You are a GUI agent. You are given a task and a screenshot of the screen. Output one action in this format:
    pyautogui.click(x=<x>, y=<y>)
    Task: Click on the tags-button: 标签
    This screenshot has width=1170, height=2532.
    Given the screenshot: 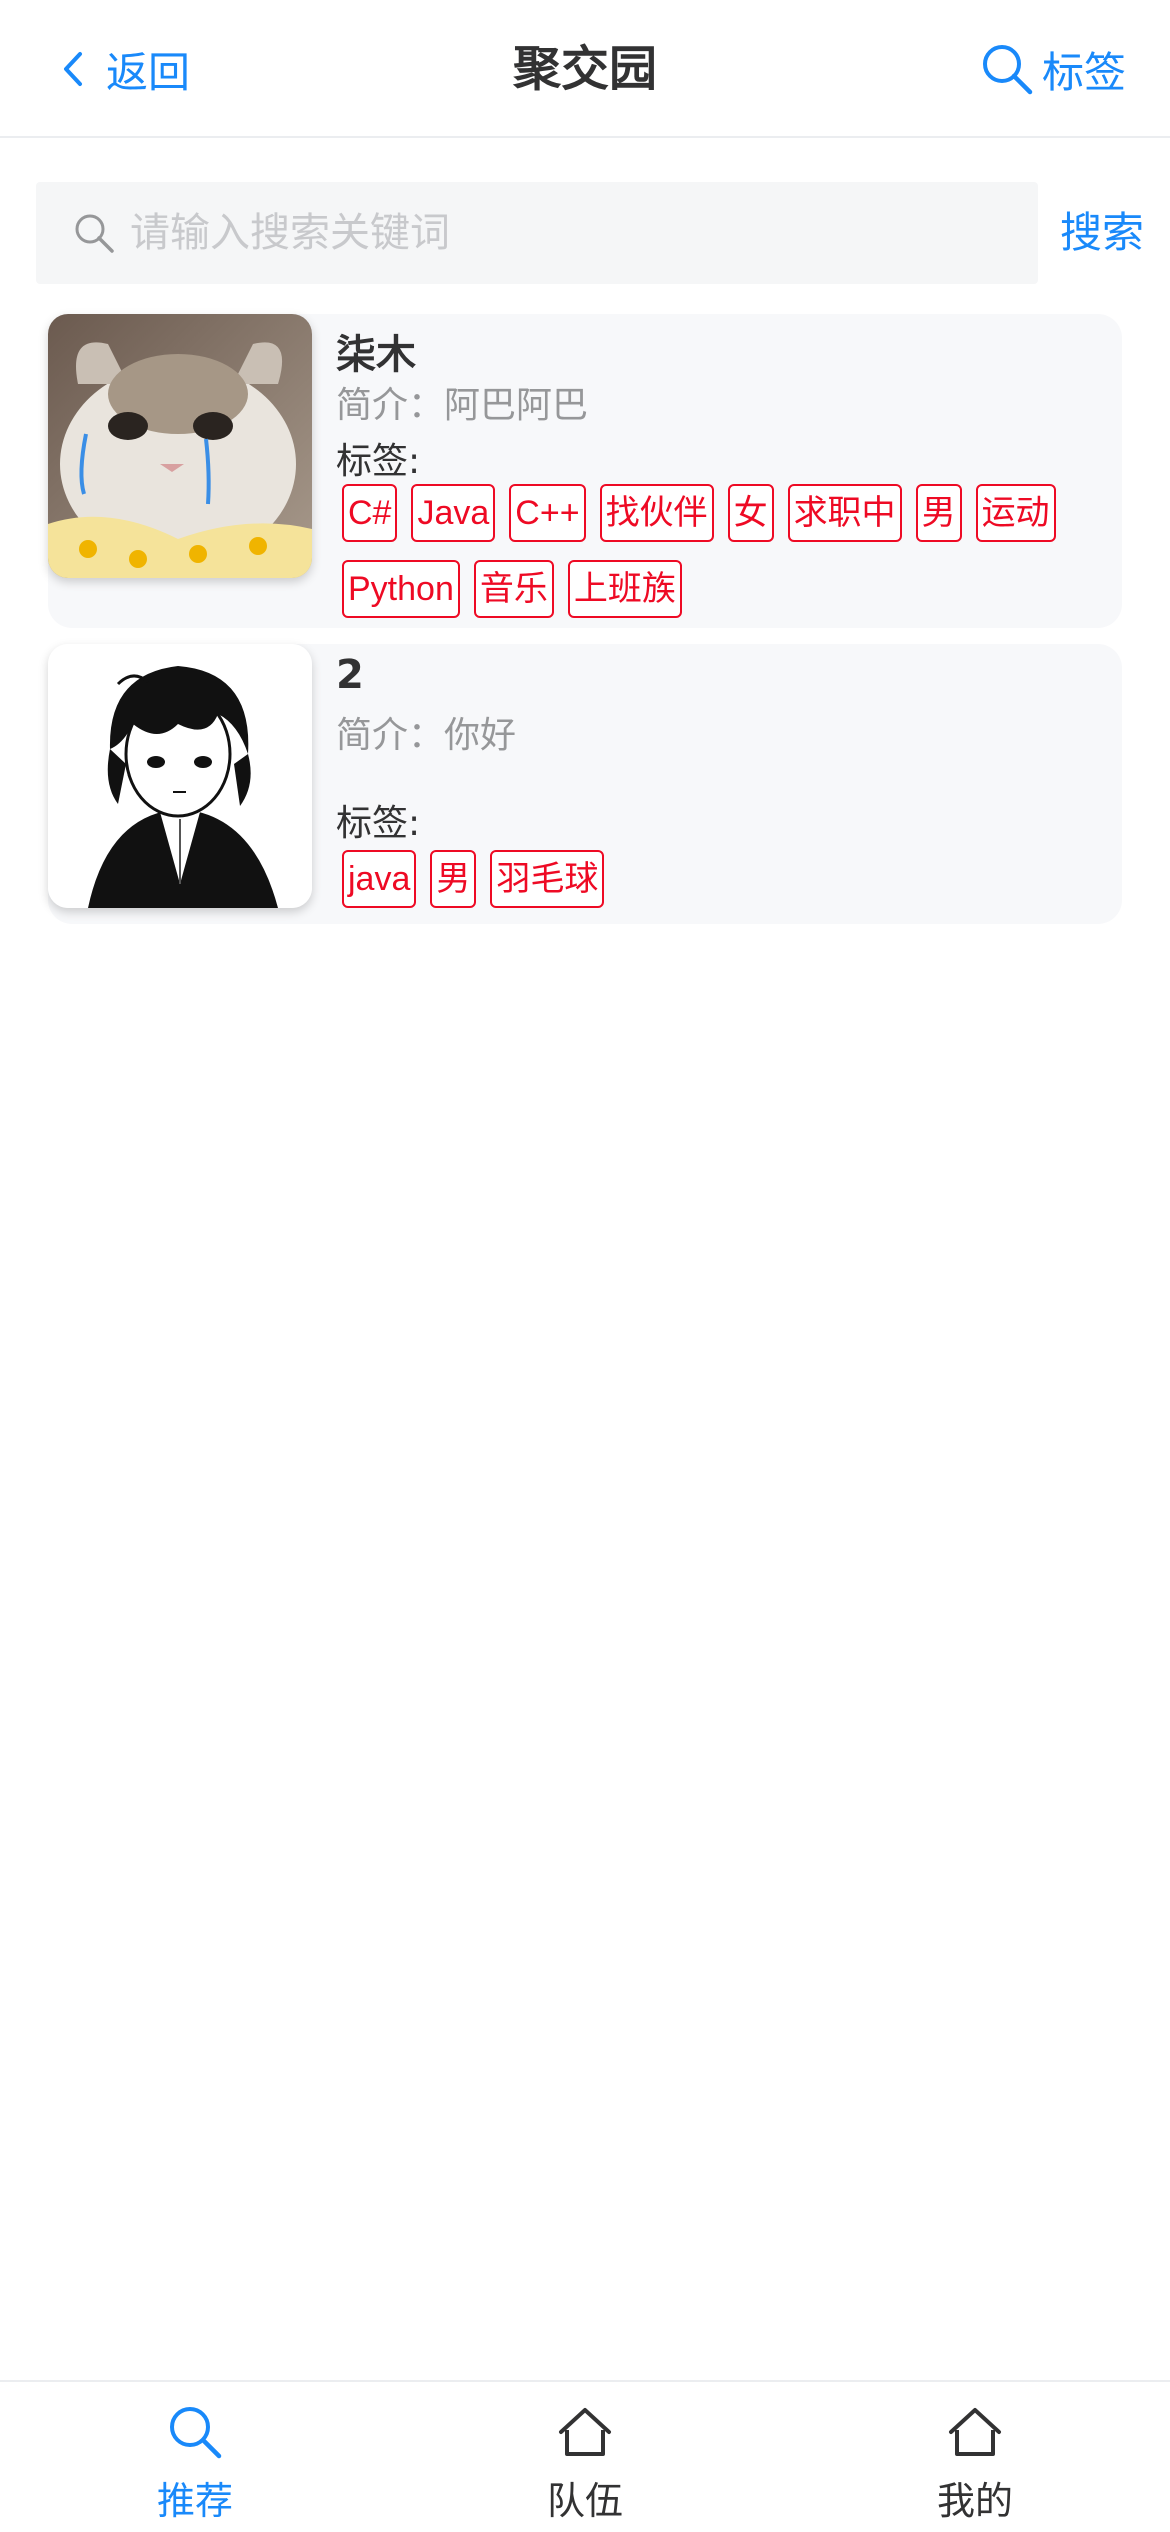 What is the action you would take?
    pyautogui.click(x=1052, y=69)
    